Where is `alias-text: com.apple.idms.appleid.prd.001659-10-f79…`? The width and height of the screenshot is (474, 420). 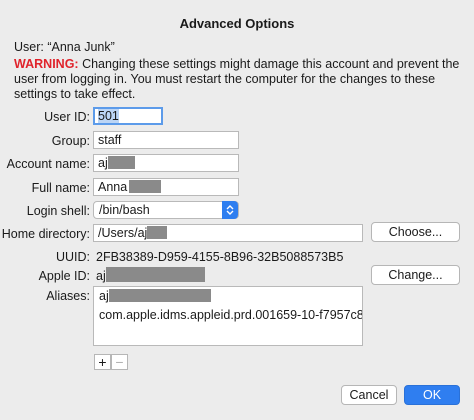 alias-text: com.apple.idms.appleid.prd.001659-10-f79… is located at coordinates (230, 315).